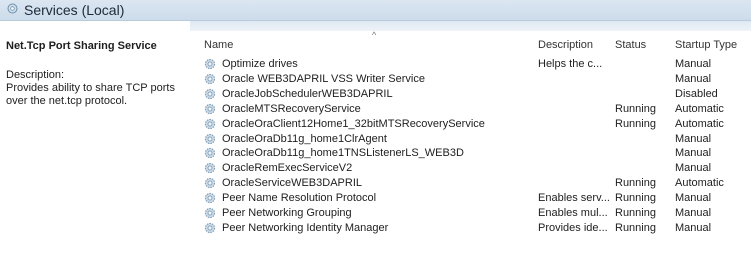 Image resolution: width=751 pixels, height=266 pixels. Describe the element at coordinates (323, 78) in the screenshot. I see `service-name-cell: Oracle WEB3DAPRIL VSS Writer Service` at that location.